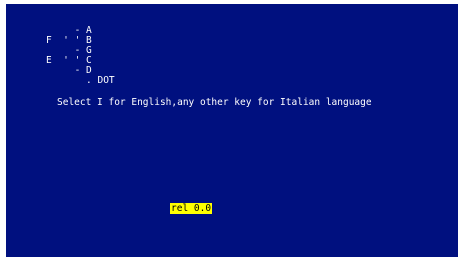 The width and height of the screenshot is (464, 263). I want to click on segment-line-d: - D, so click(69, 70).